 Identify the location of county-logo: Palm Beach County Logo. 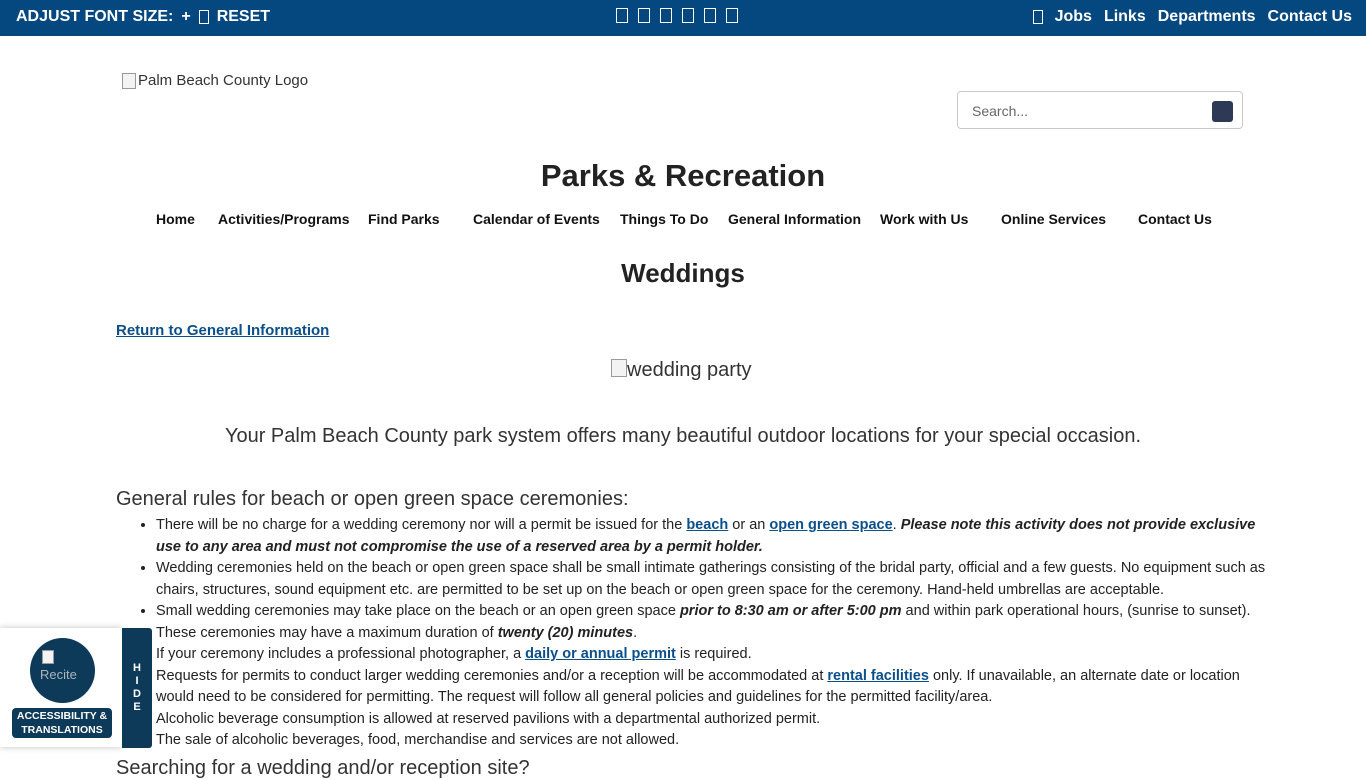
(215, 80).